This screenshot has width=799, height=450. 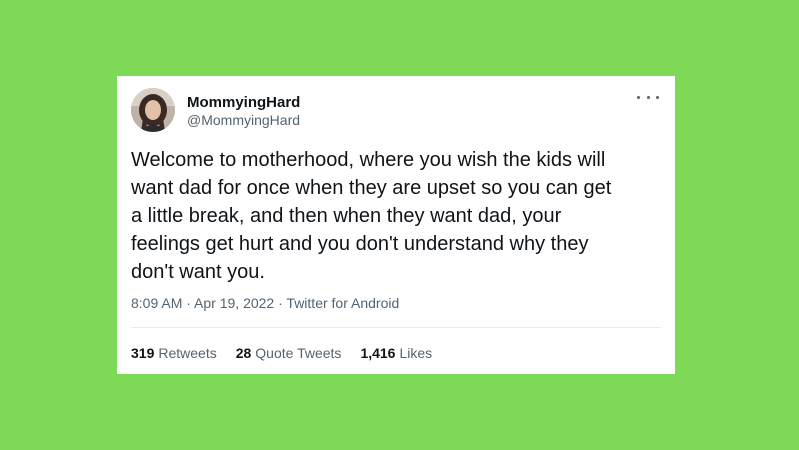 What do you see at coordinates (243, 102) in the screenshot?
I see `author-name: MommyingHard` at bounding box center [243, 102].